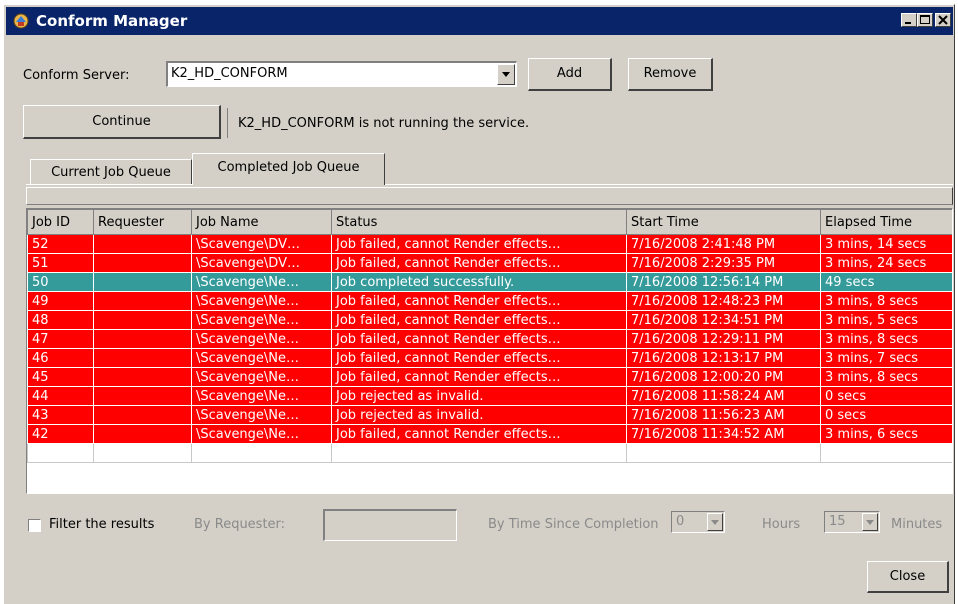 The image size is (958, 604). Describe the element at coordinates (102, 524) in the screenshot. I see `filter-results-label: Filter the results` at that location.